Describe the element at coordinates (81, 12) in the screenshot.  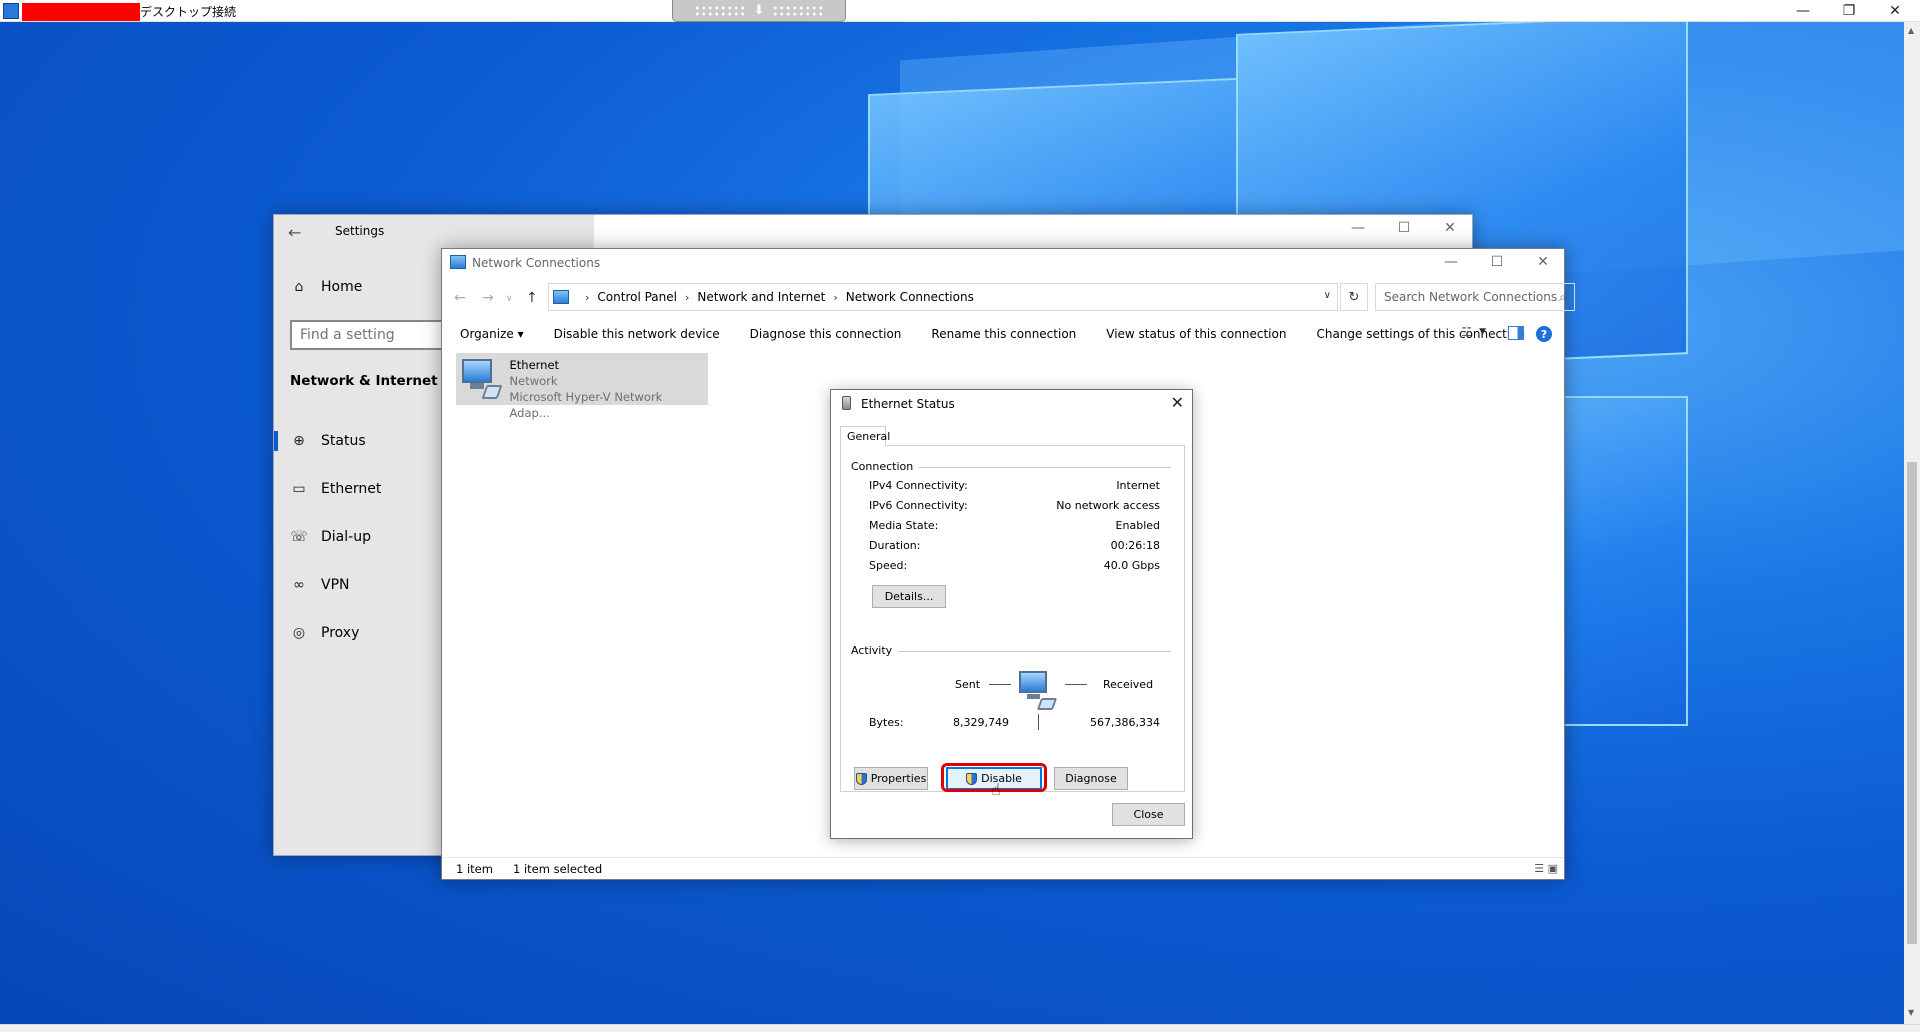
I see `redacted-host-name` at that location.